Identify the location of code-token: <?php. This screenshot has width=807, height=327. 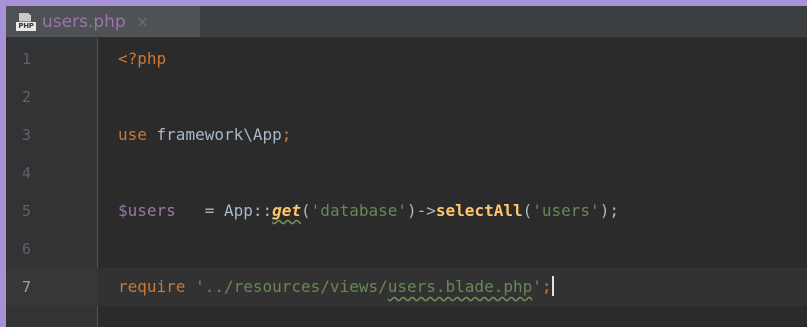
(142, 58).